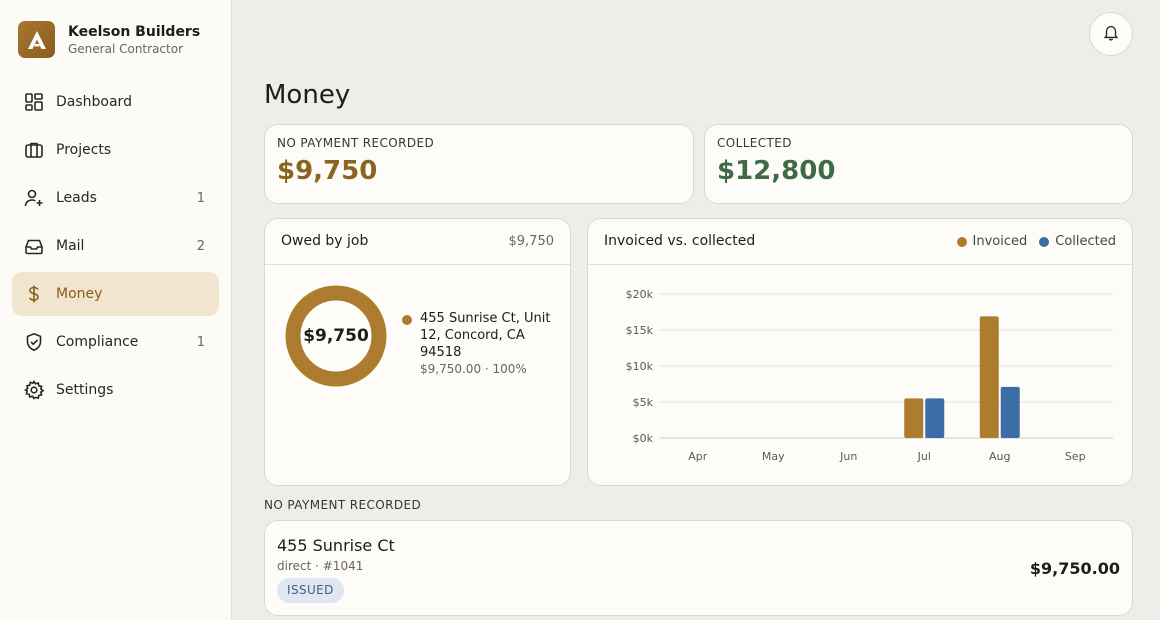  I want to click on bar-chart: $0k $5k $10k $15k $20k Apr May Jun Jul Aug Sep, so click(869, 375).